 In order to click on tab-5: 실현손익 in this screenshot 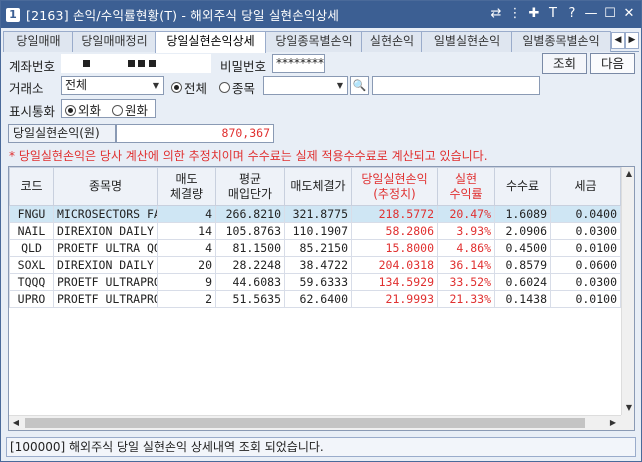, I will do `click(392, 41)`.